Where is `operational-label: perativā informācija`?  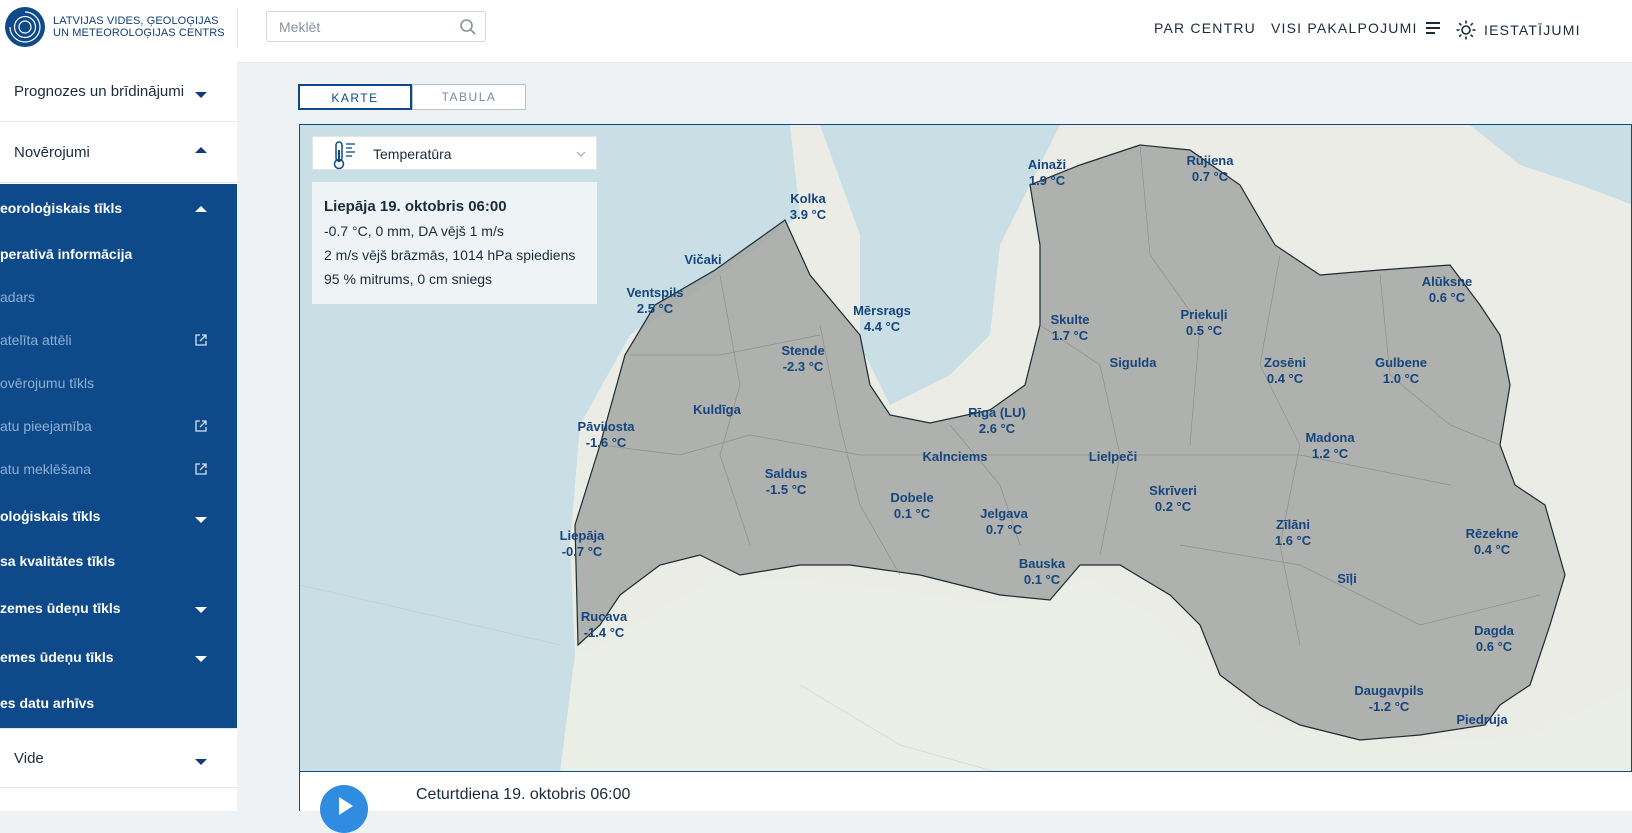 operational-label: perativā informācija is located at coordinates (66, 254).